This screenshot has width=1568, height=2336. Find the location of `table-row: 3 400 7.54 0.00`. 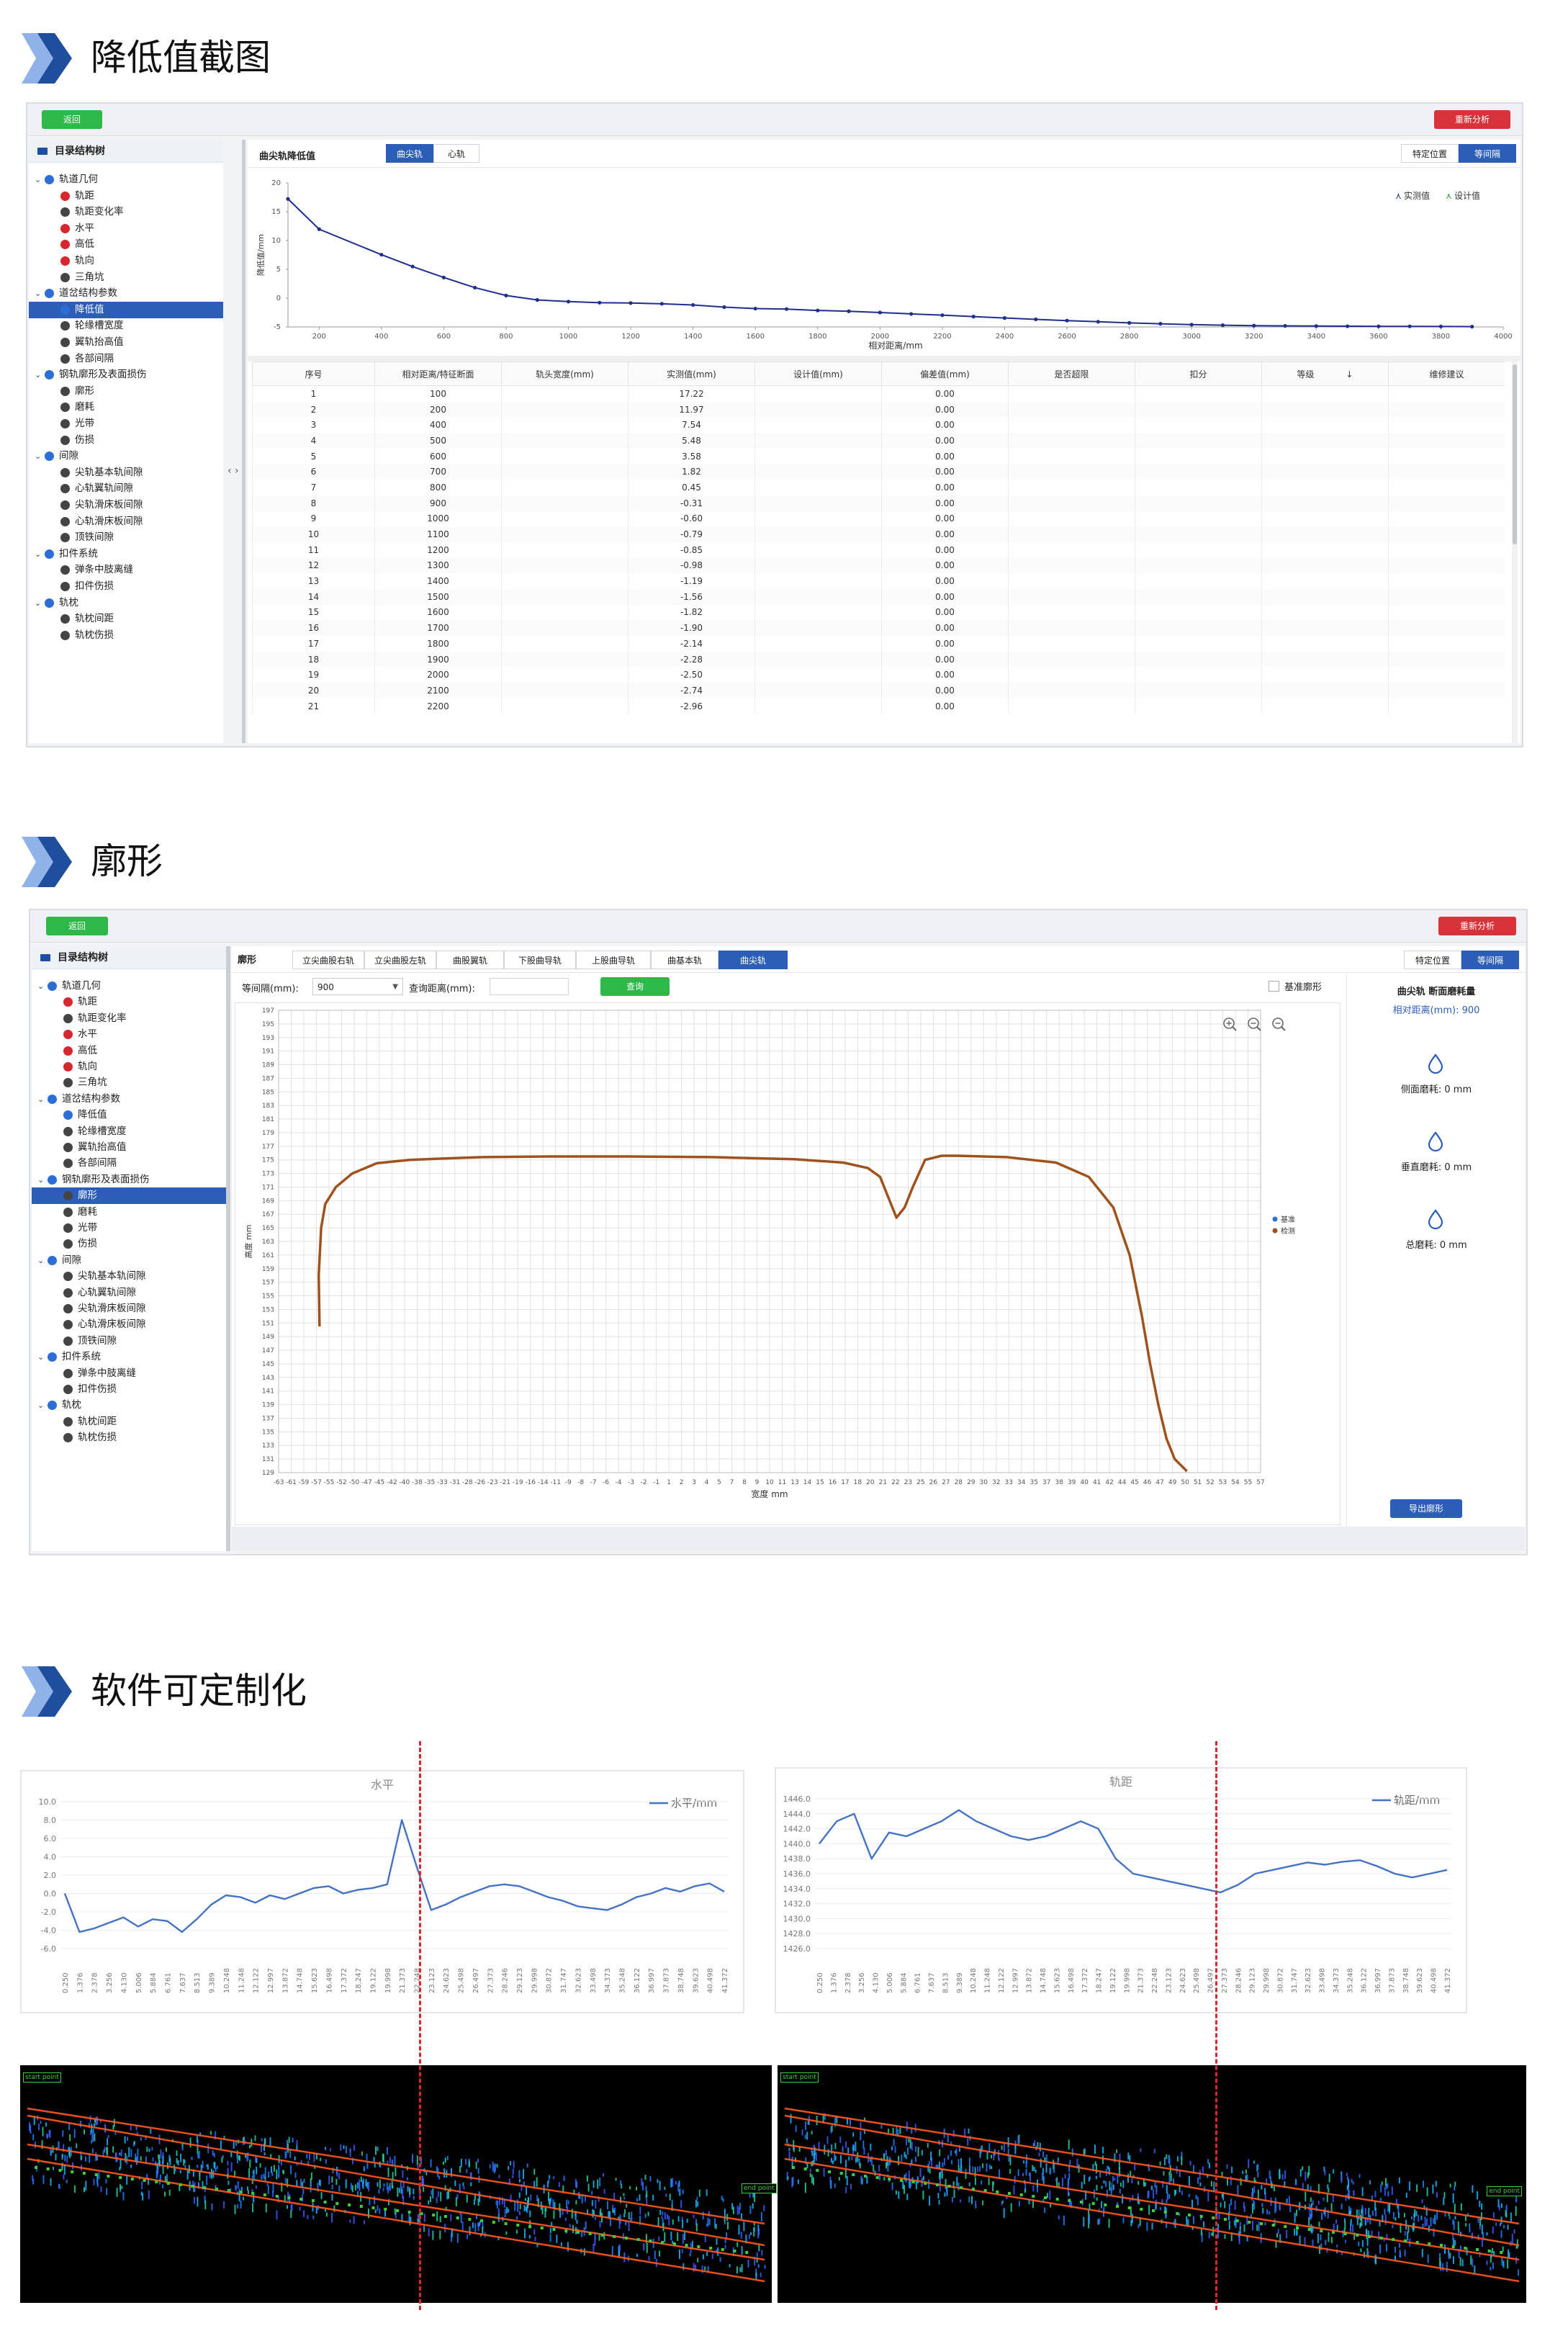

table-row: 3 400 7.54 0.00 is located at coordinates (878, 425).